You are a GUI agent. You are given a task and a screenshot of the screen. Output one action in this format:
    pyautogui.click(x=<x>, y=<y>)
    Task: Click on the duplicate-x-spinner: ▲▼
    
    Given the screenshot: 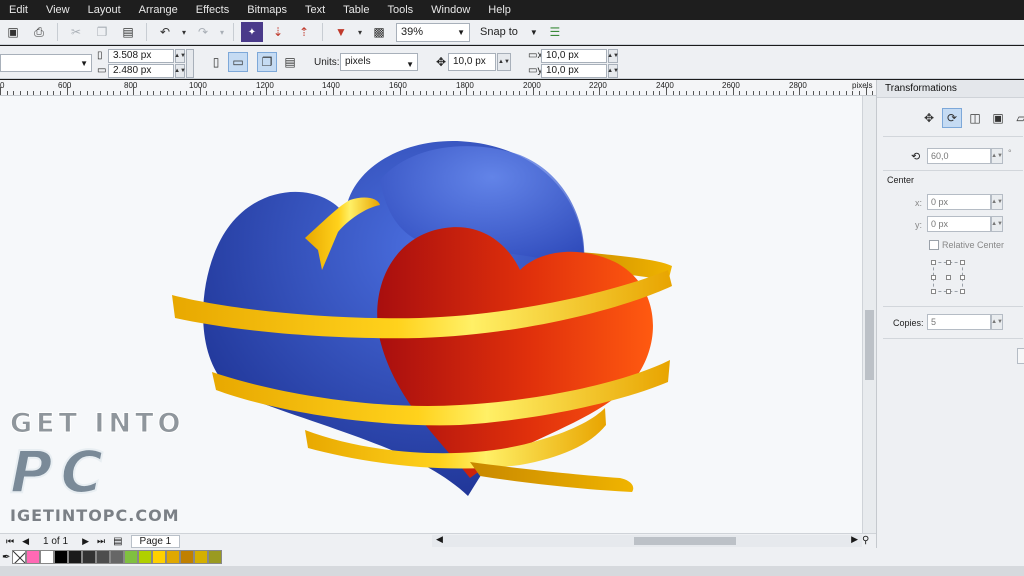 What is the action you would take?
    pyautogui.click(x=613, y=56)
    